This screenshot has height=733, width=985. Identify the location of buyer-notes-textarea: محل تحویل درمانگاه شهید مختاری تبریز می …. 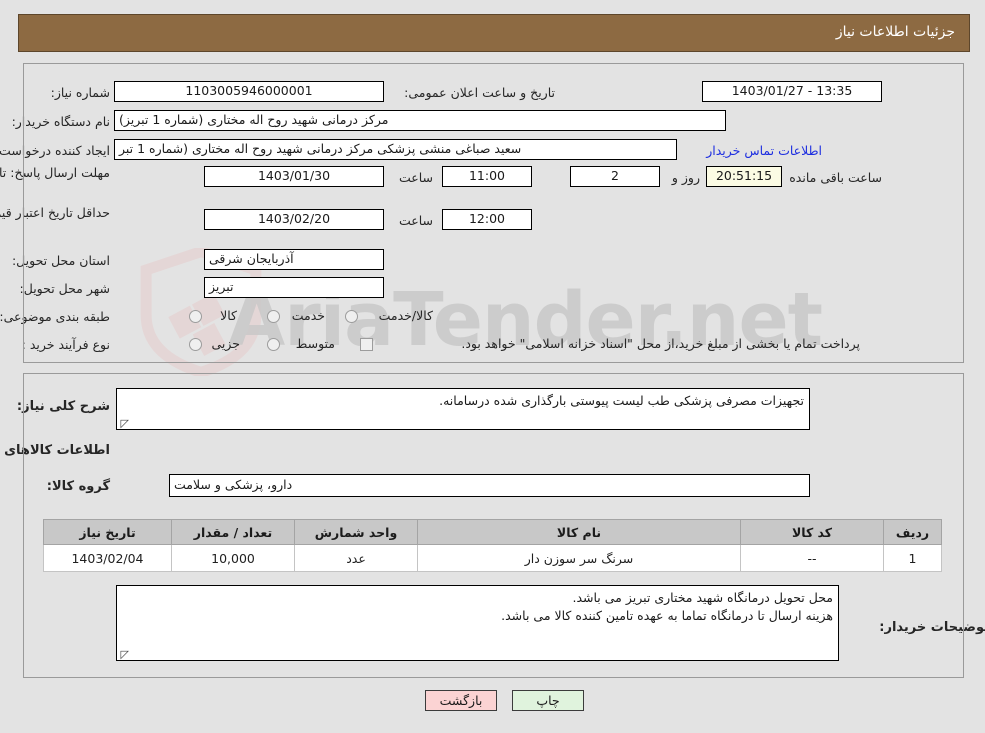
(477, 623).